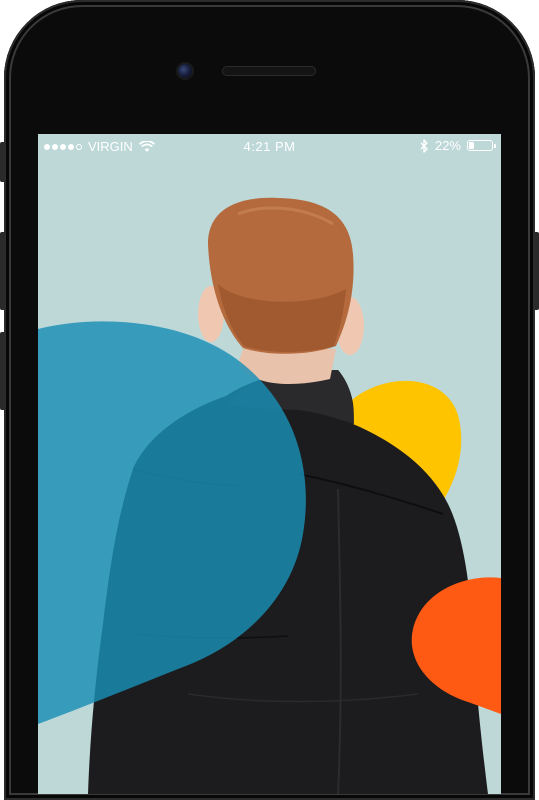  What do you see at coordinates (424, 145) in the screenshot?
I see `bluetooth-icon` at bounding box center [424, 145].